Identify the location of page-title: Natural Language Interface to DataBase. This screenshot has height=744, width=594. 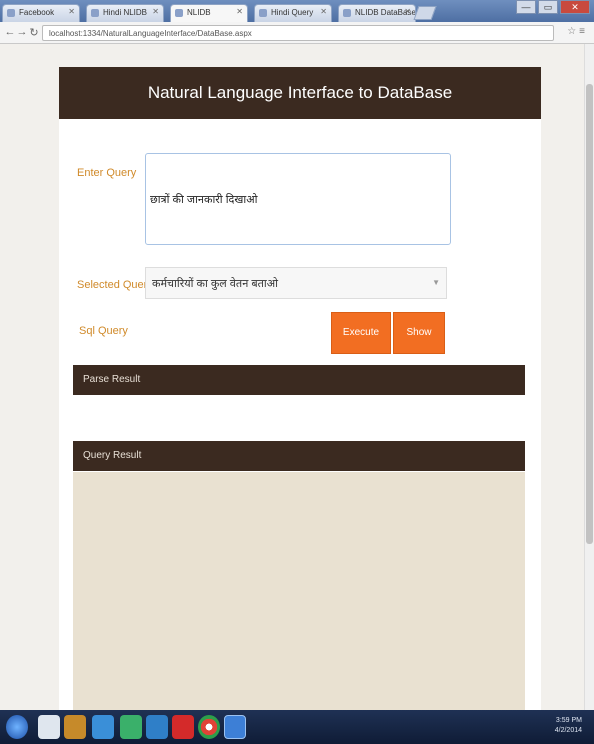
(300, 93).